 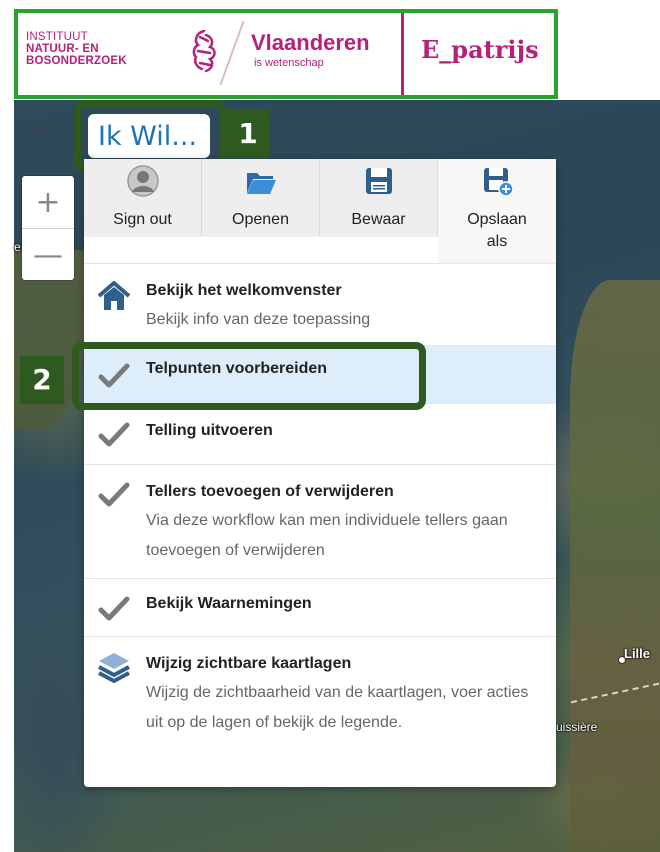 I want to click on flemish-lion-icon, so click(x=204, y=51).